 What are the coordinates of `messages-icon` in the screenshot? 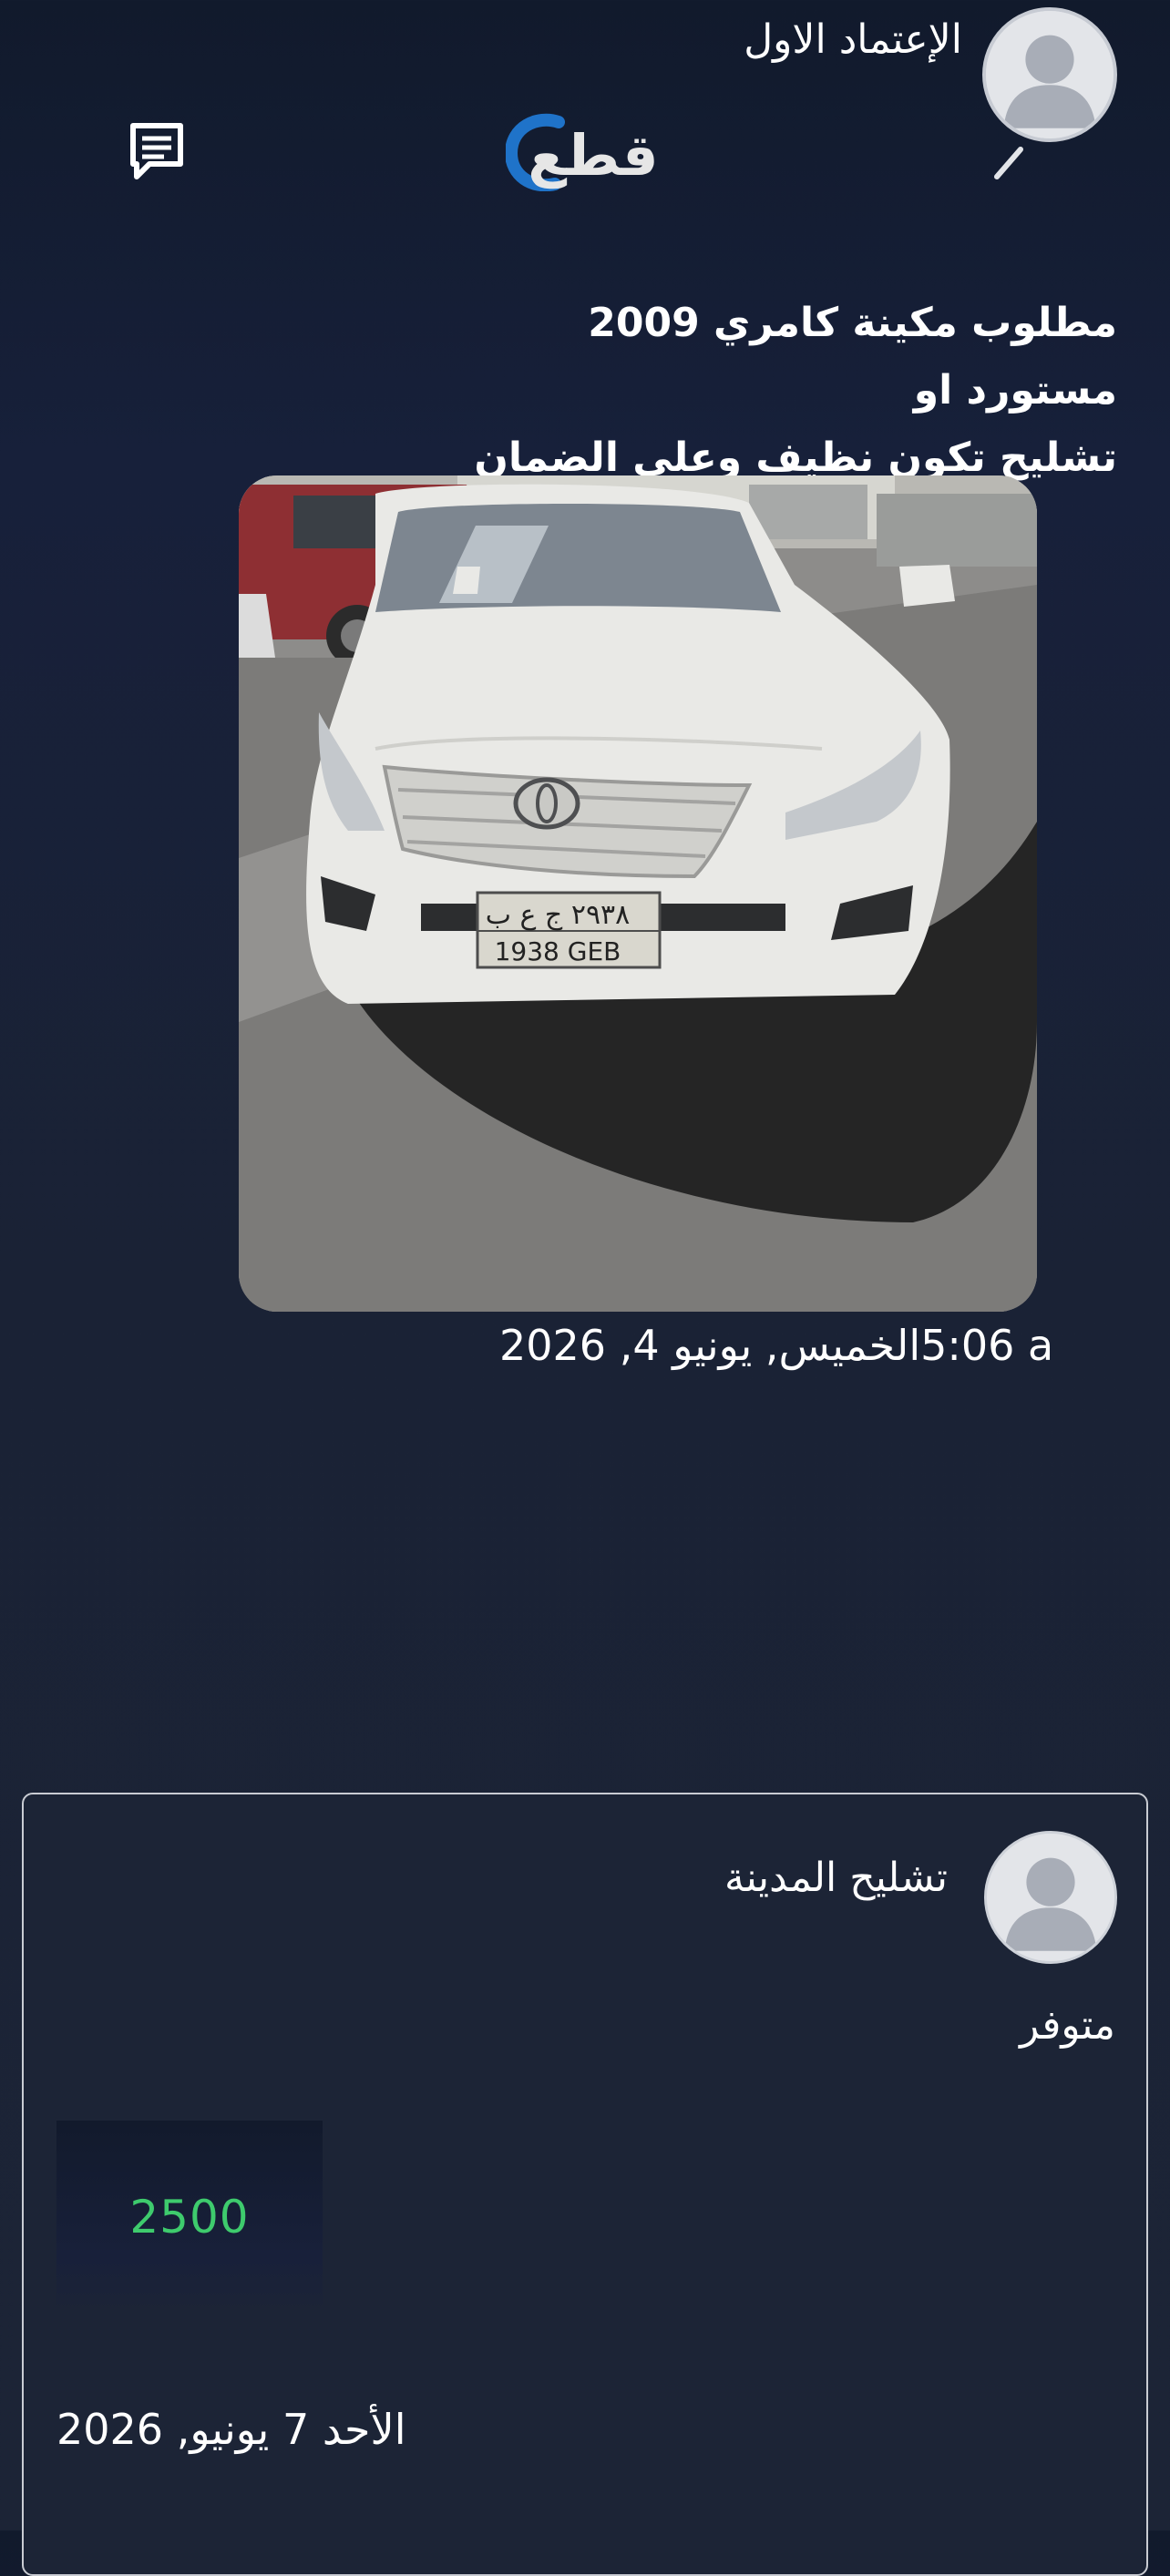 It's located at (157, 151).